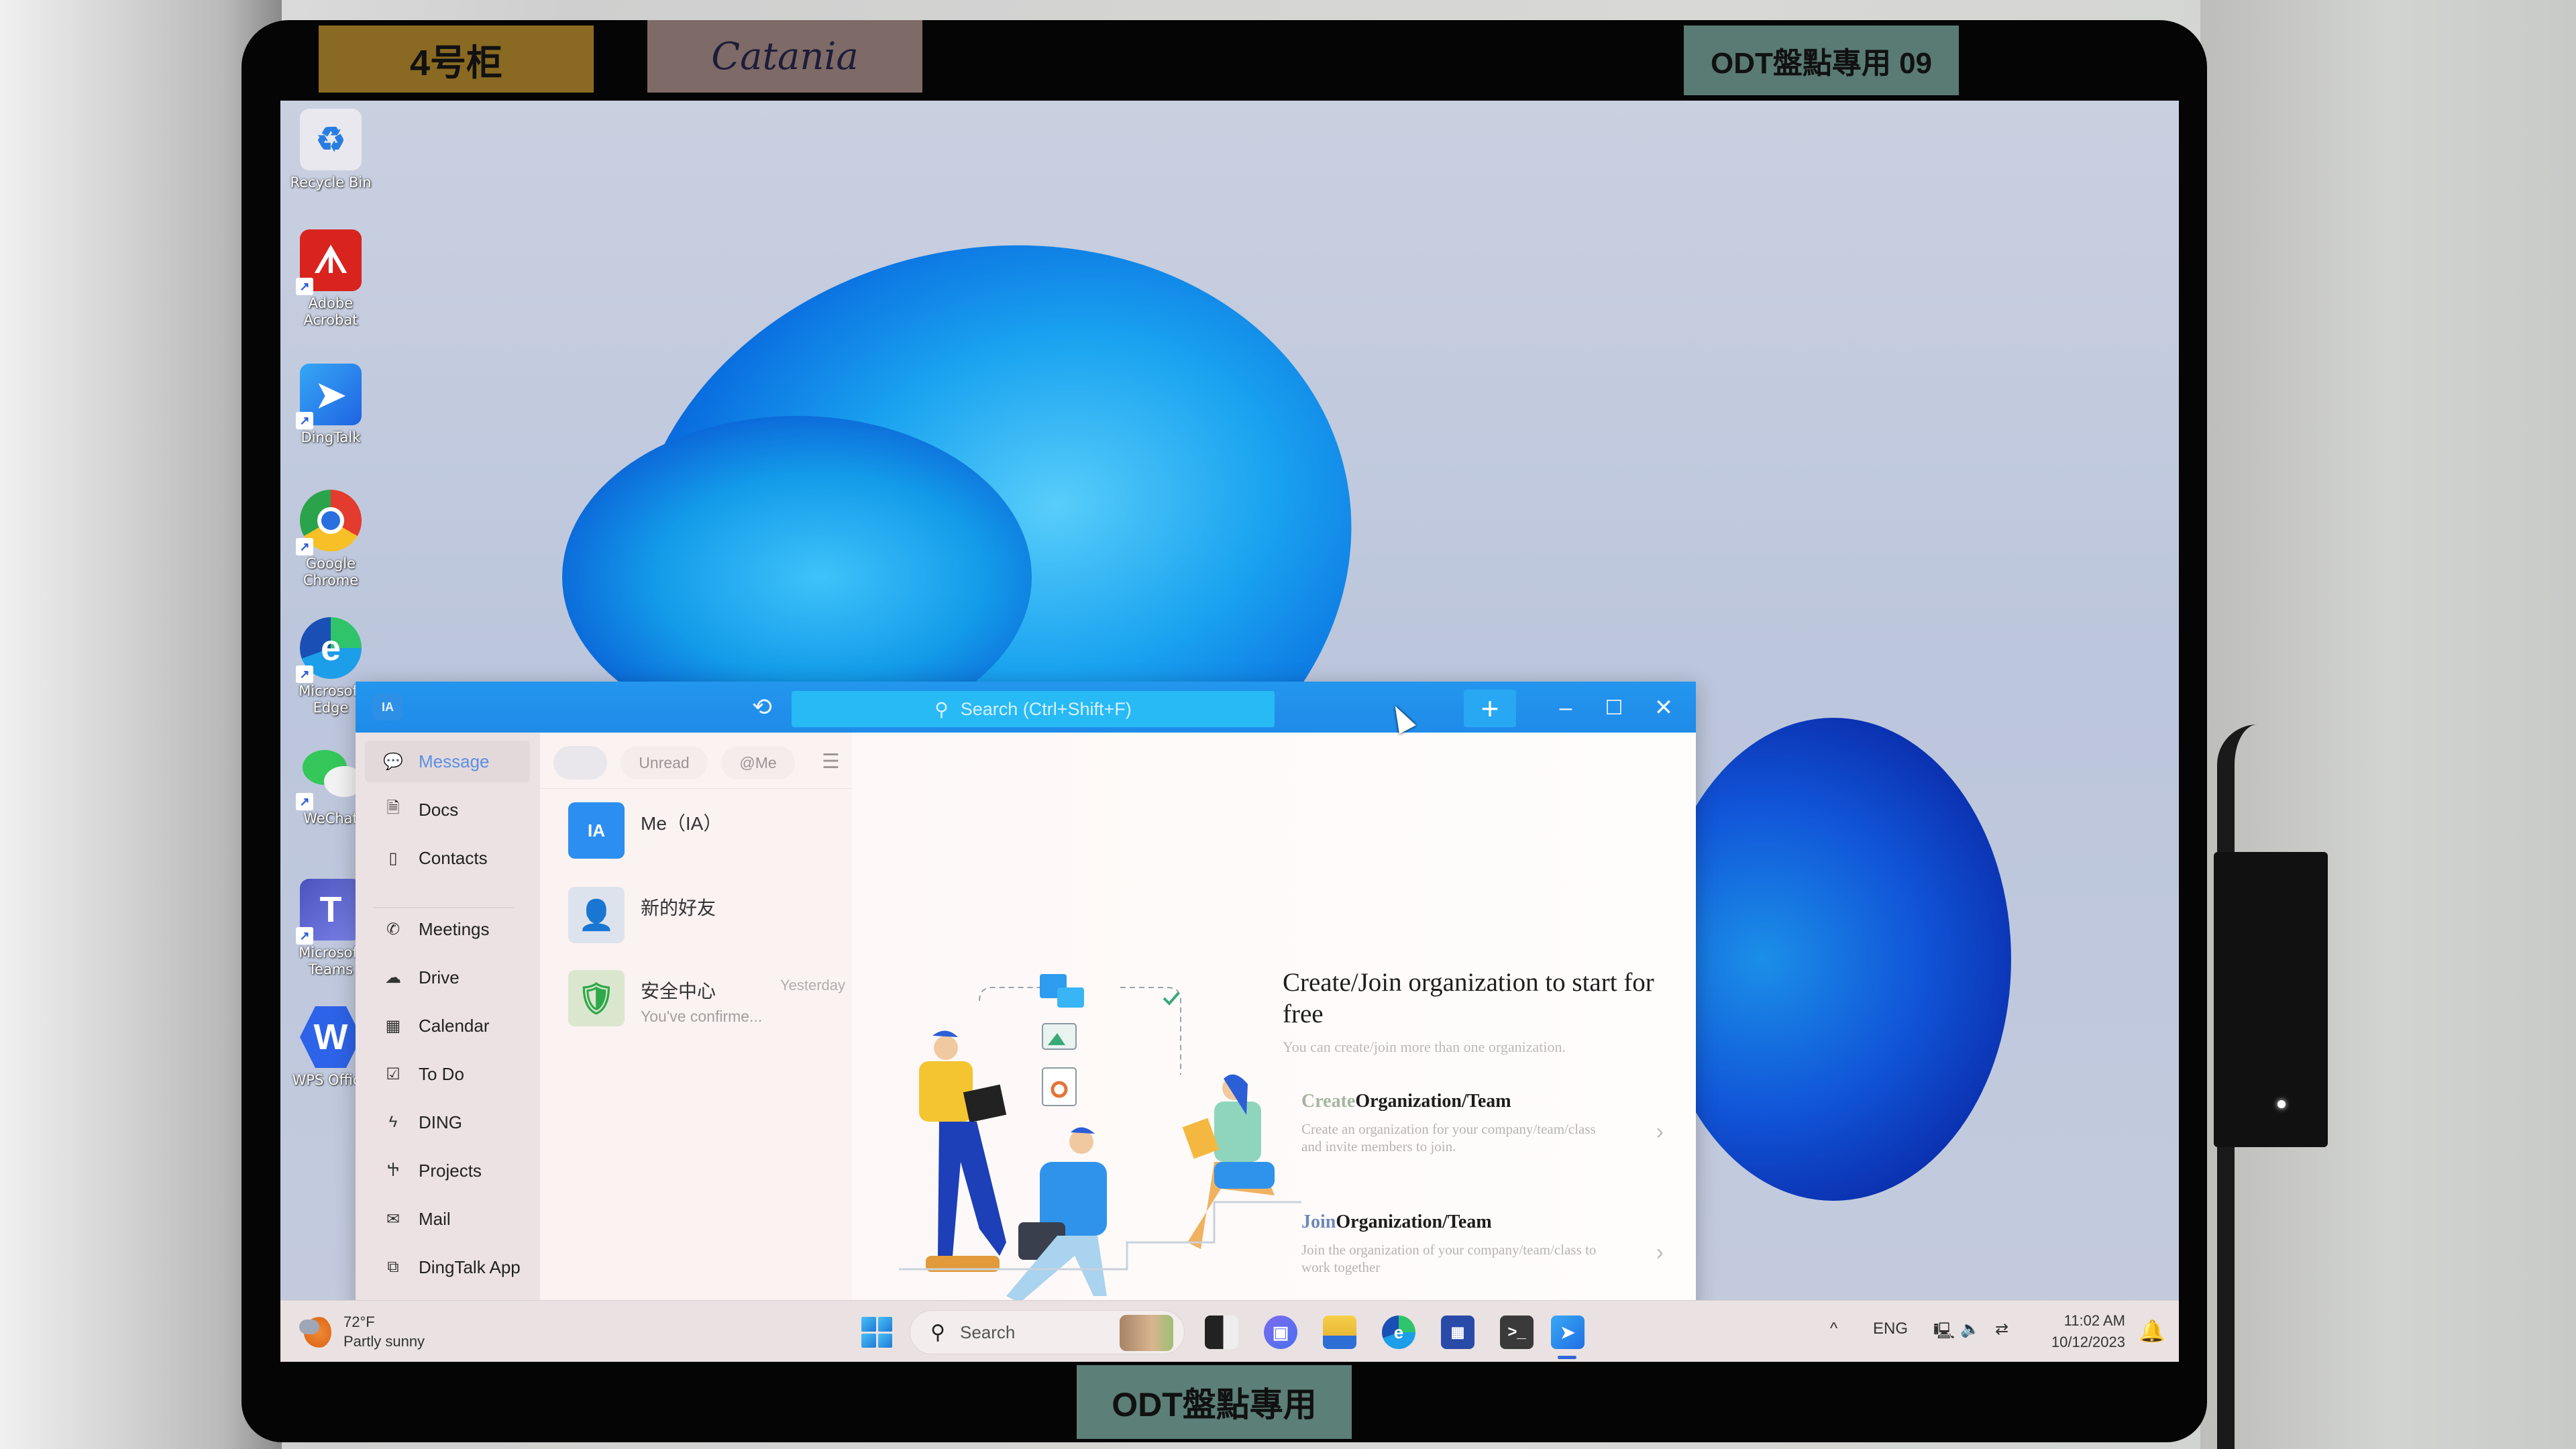 This screenshot has width=2576, height=1449. Describe the element at coordinates (393, 929) in the screenshot. I see `meetings-icon: ✆` at that location.